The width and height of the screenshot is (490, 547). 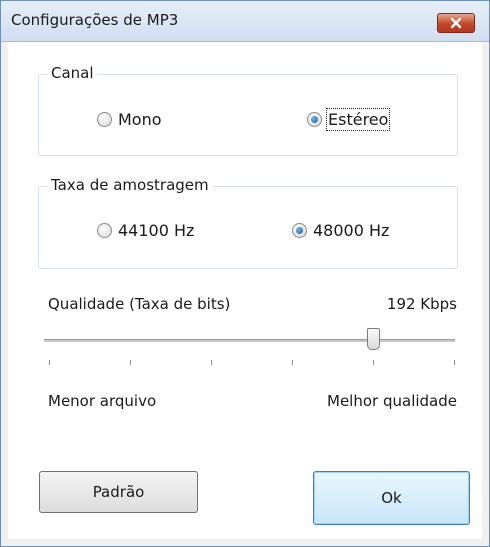 I want to click on taxa-amostragem-group: Taxa de amostragem 44100 Hz 48000 Hz, so click(x=248, y=222).